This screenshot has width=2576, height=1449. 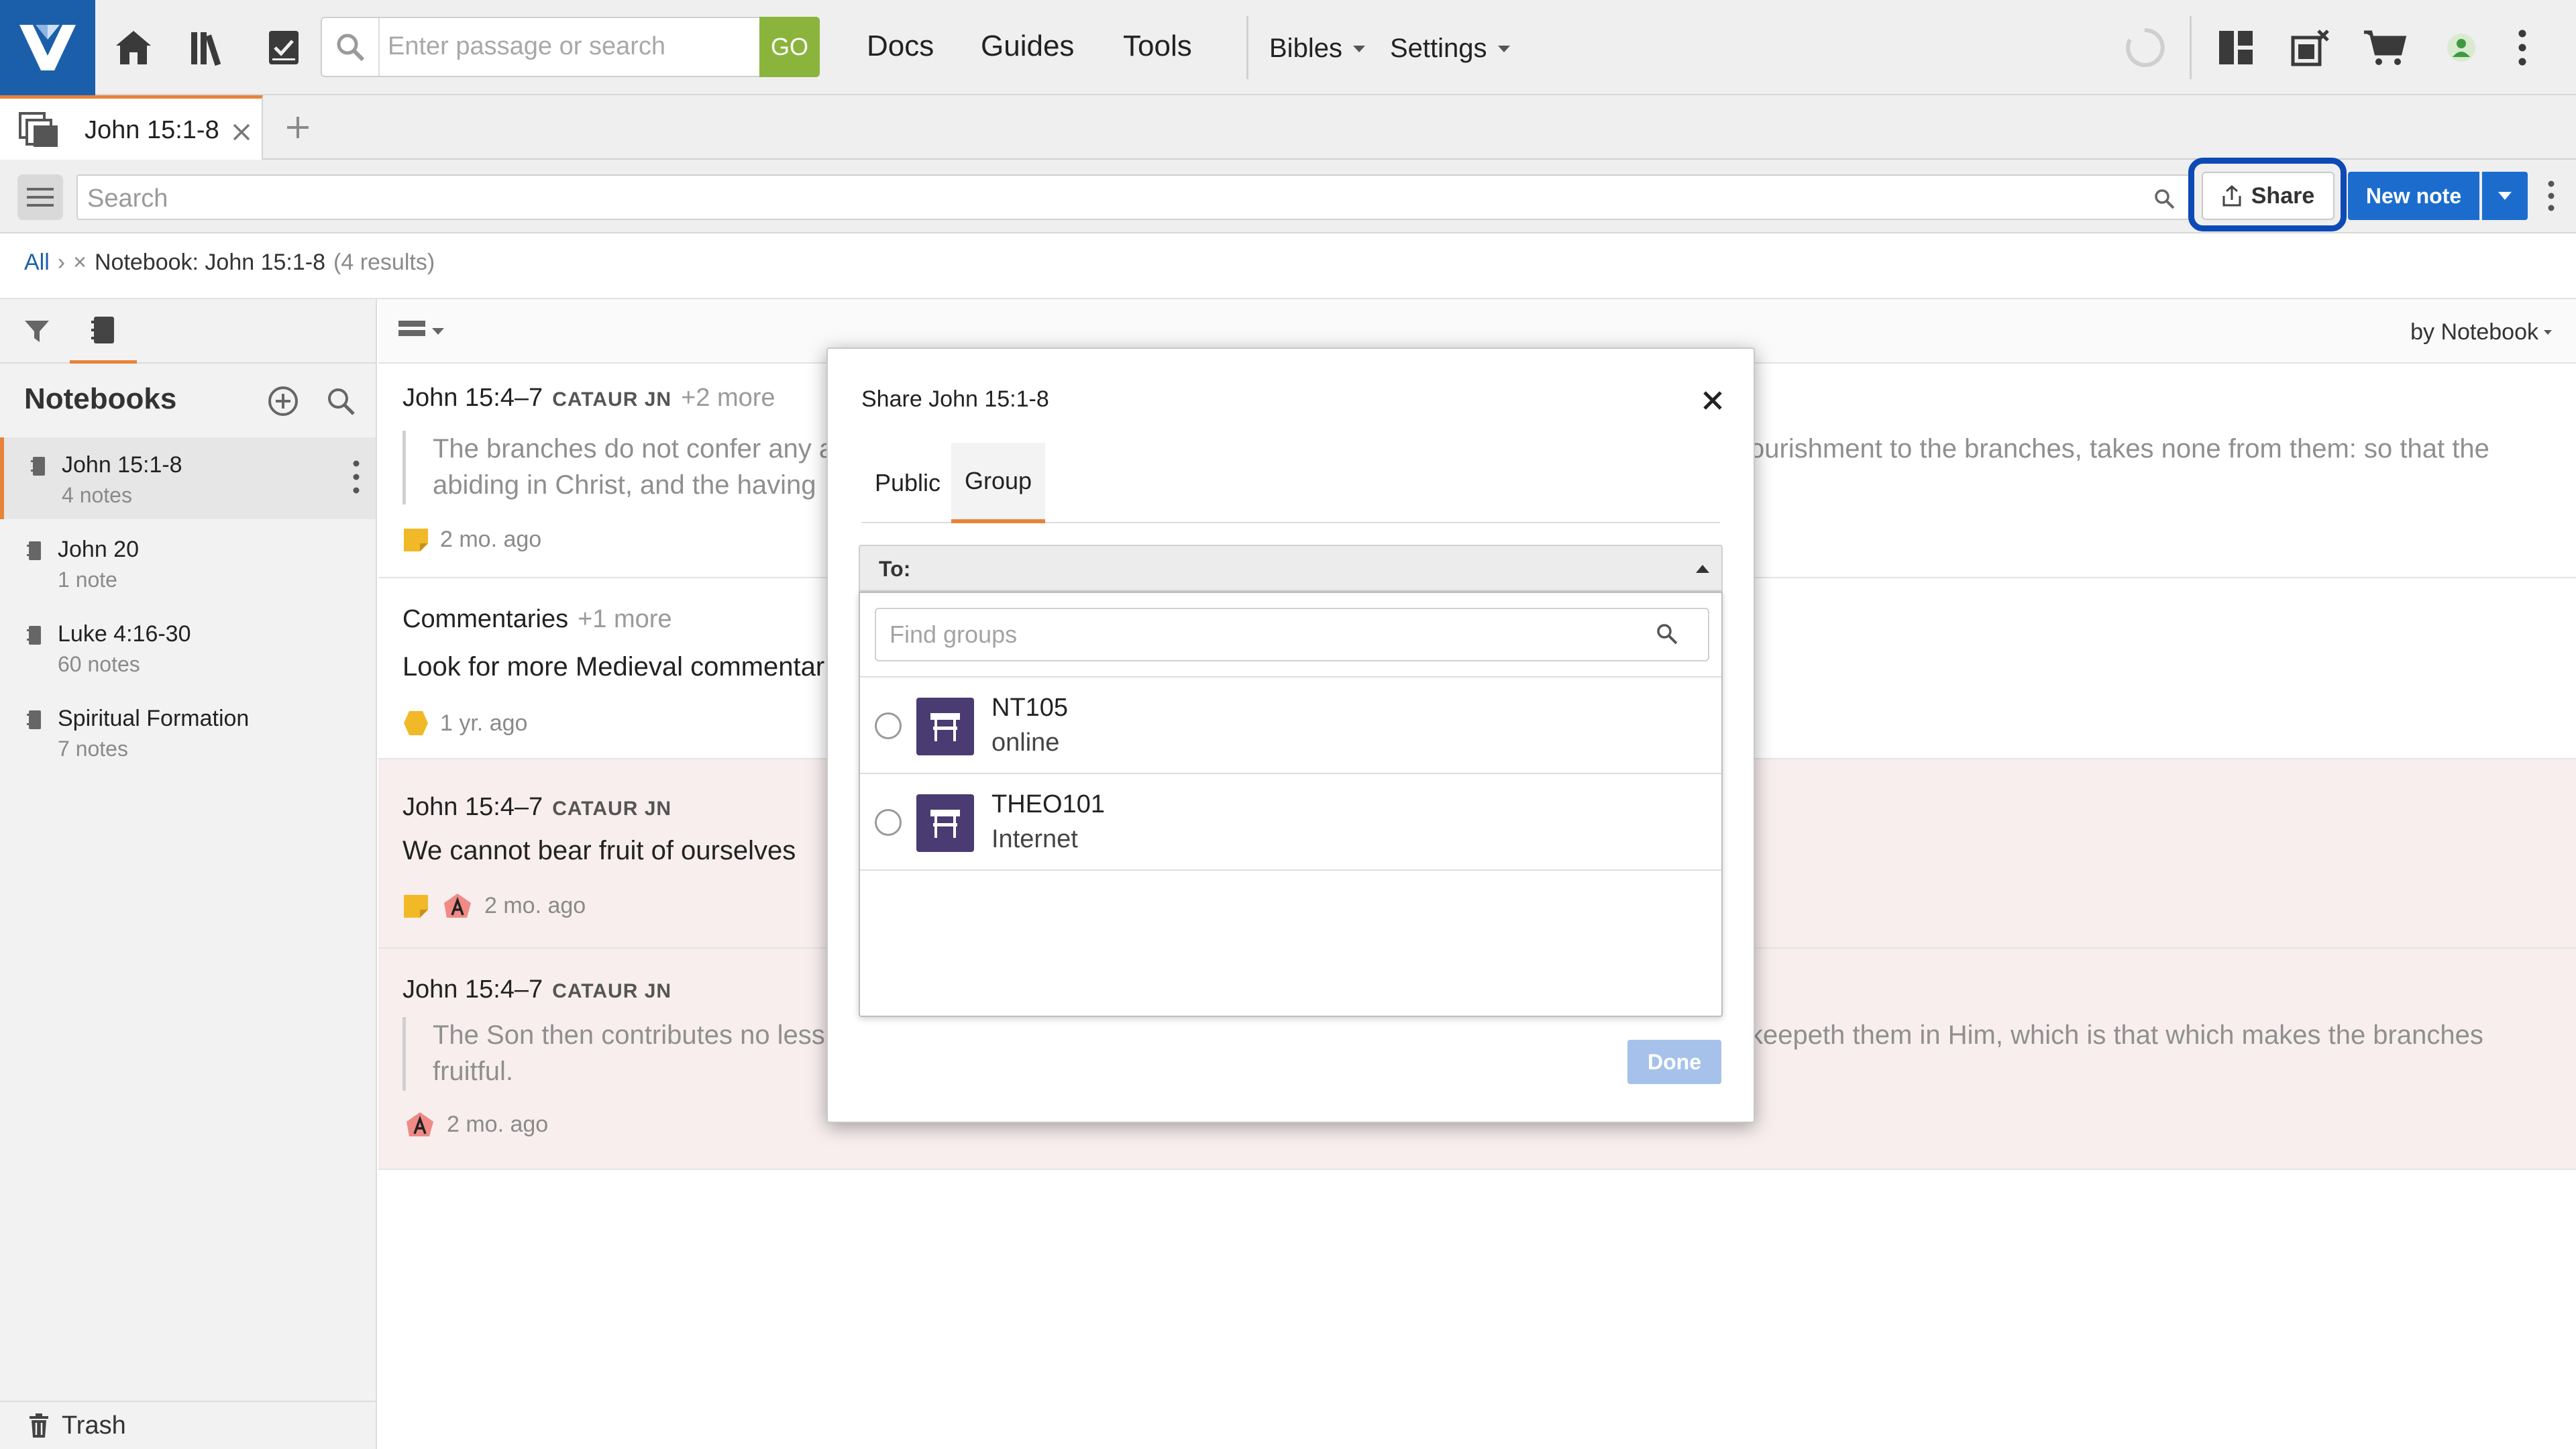 What do you see at coordinates (625, 619) in the screenshot?
I see `note-more: +1 more` at bounding box center [625, 619].